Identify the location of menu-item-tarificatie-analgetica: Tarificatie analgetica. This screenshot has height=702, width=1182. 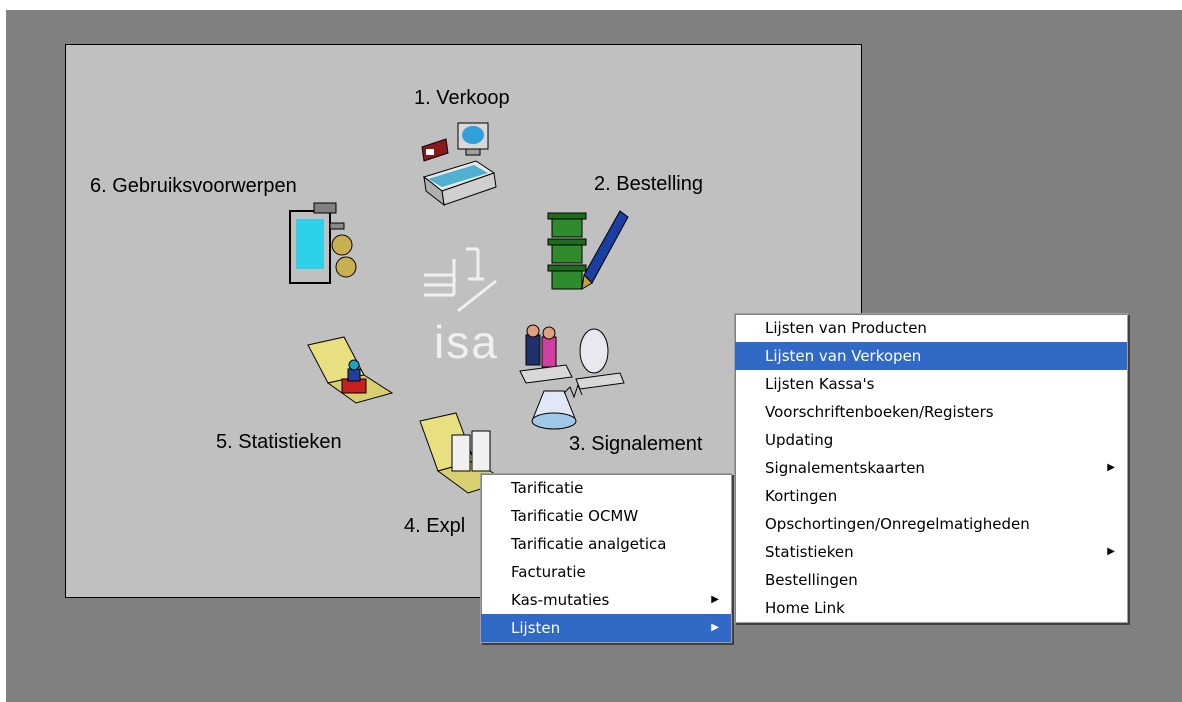
(606, 544).